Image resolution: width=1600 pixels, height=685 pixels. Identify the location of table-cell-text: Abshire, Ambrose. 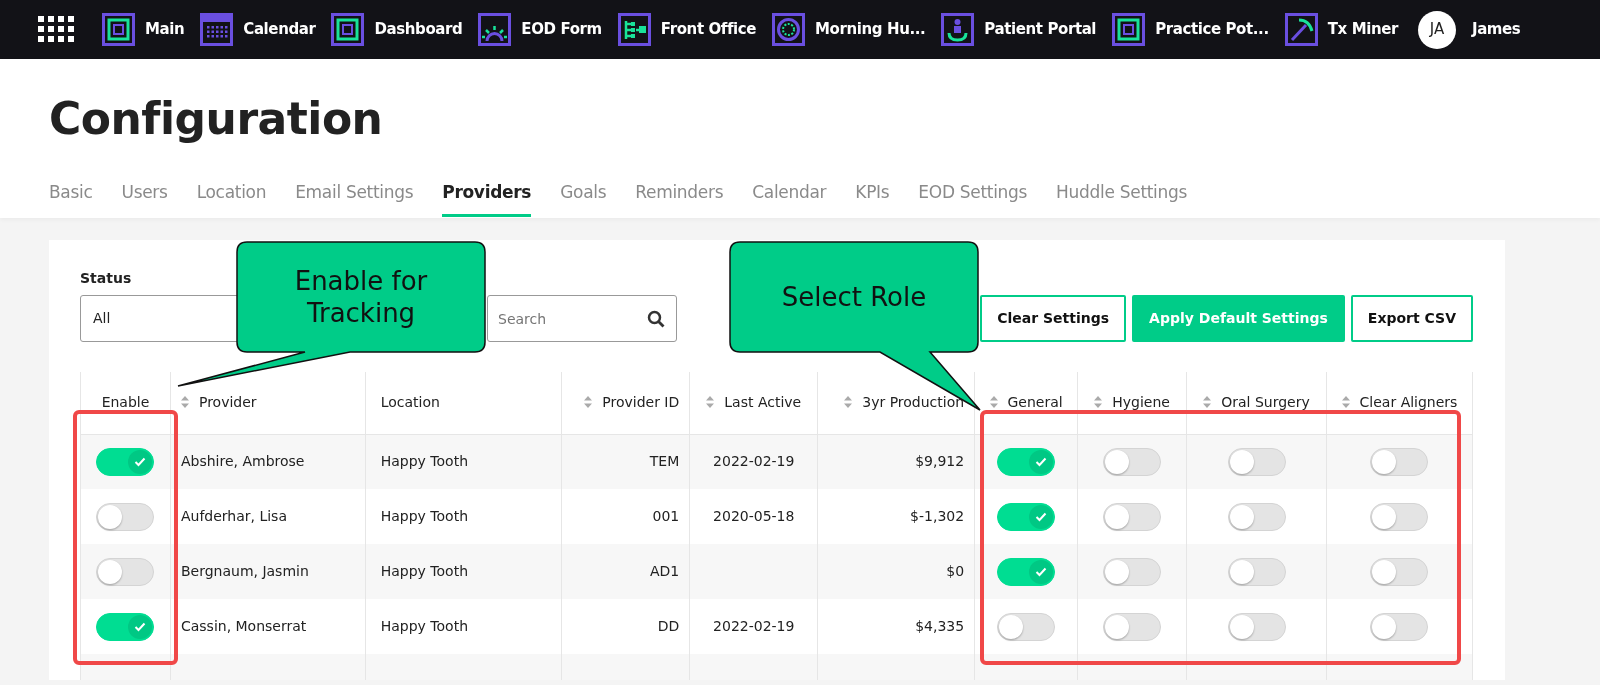
(242, 461).